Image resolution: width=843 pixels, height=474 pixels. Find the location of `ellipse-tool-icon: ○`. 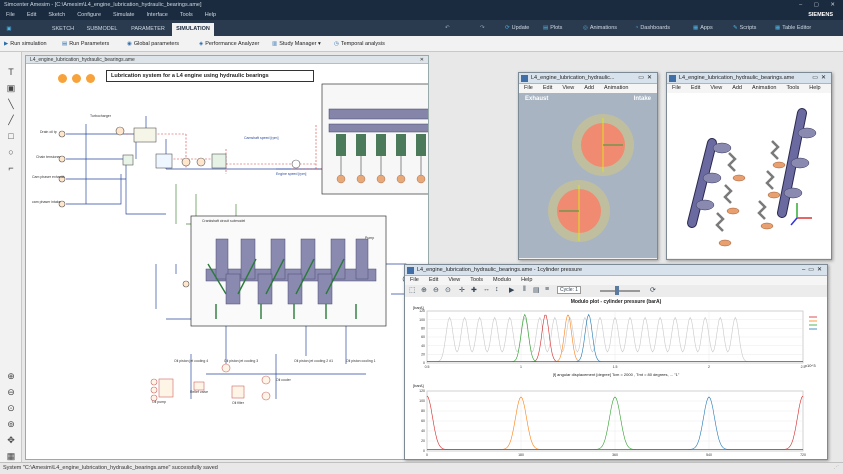

ellipse-tool-icon: ○ is located at coordinates (11, 152).